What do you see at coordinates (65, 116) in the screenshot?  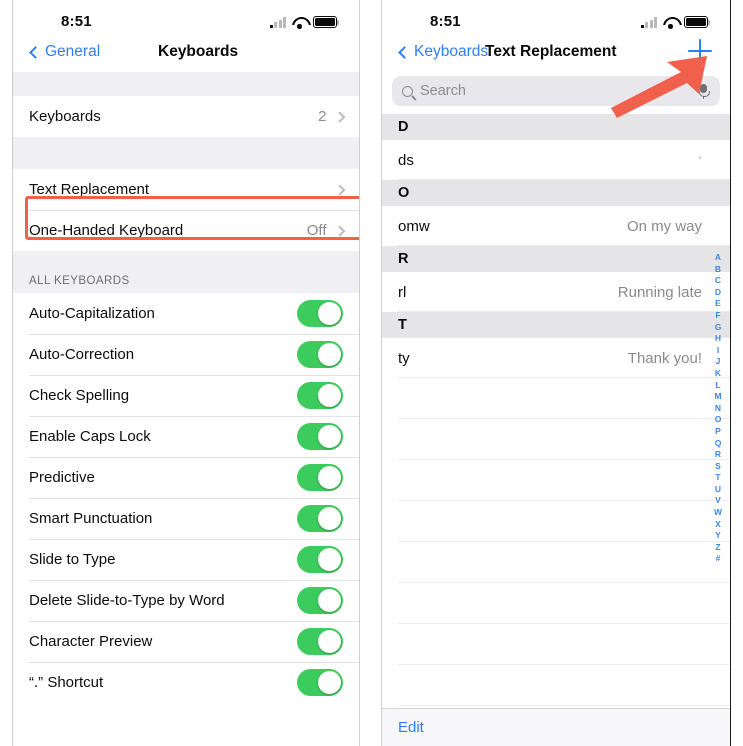 I see `row-keyboards-label: Keyboards` at bounding box center [65, 116].